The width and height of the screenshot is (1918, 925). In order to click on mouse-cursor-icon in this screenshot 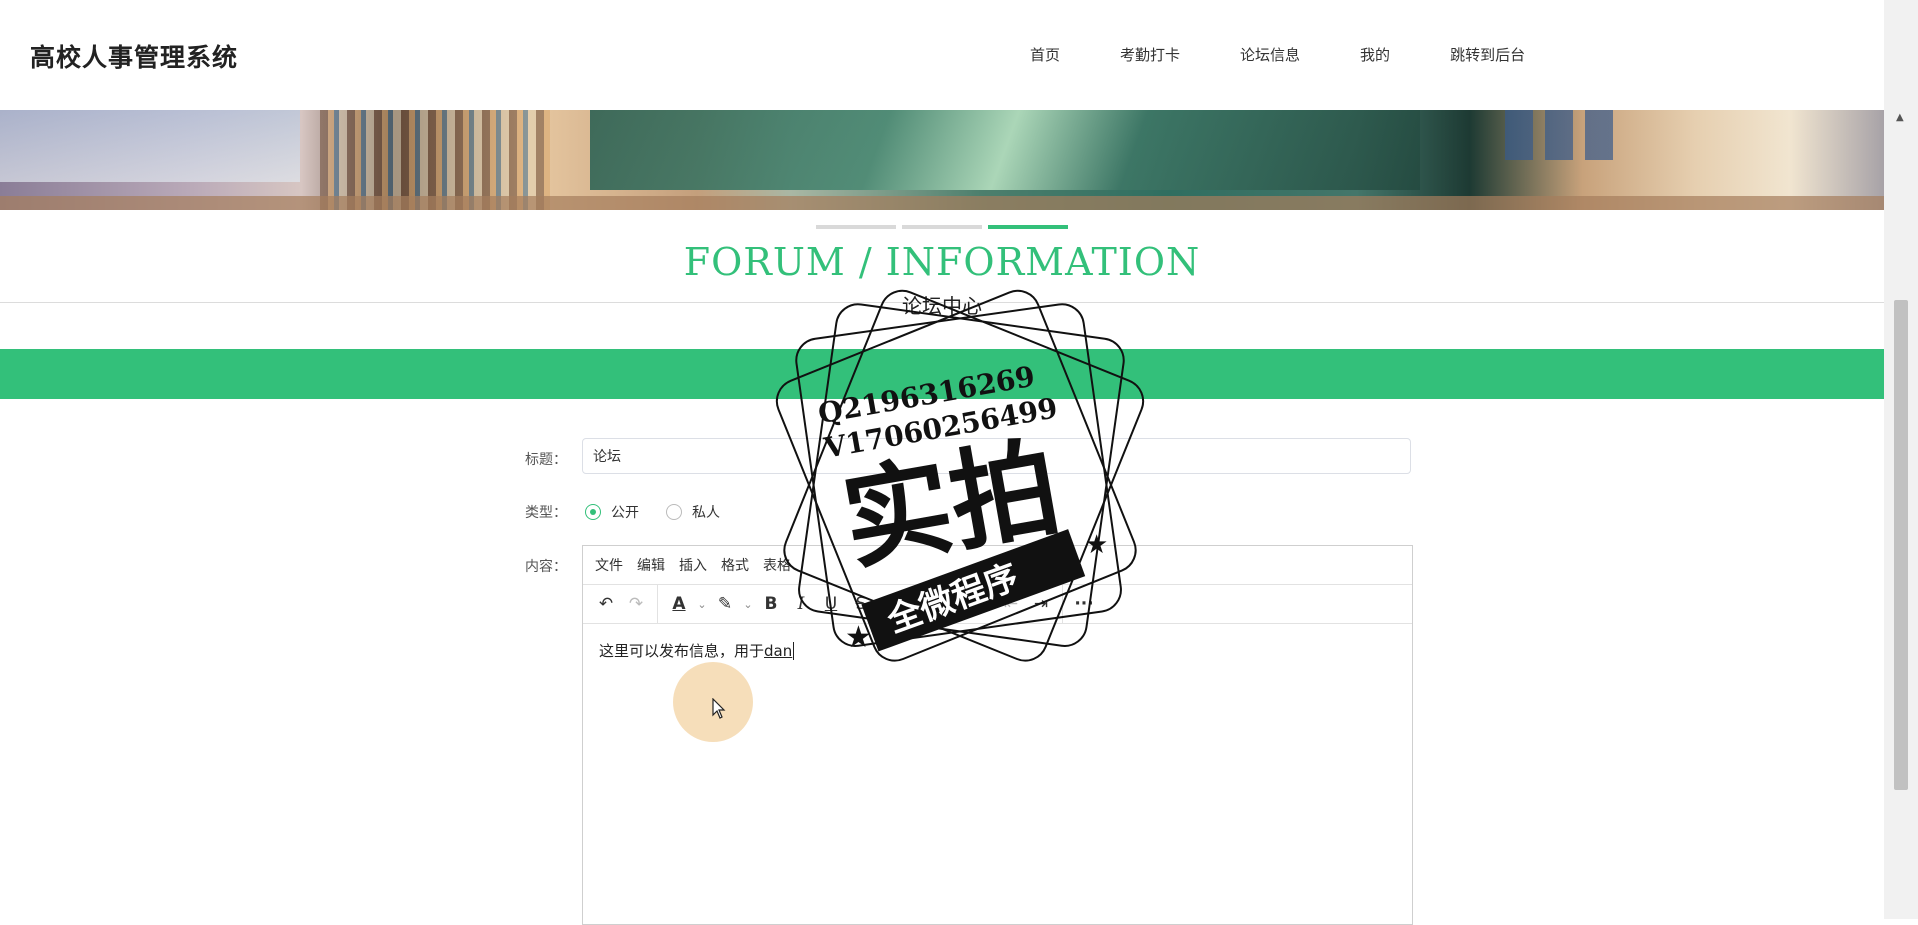, I will do `click(719, 708)`.